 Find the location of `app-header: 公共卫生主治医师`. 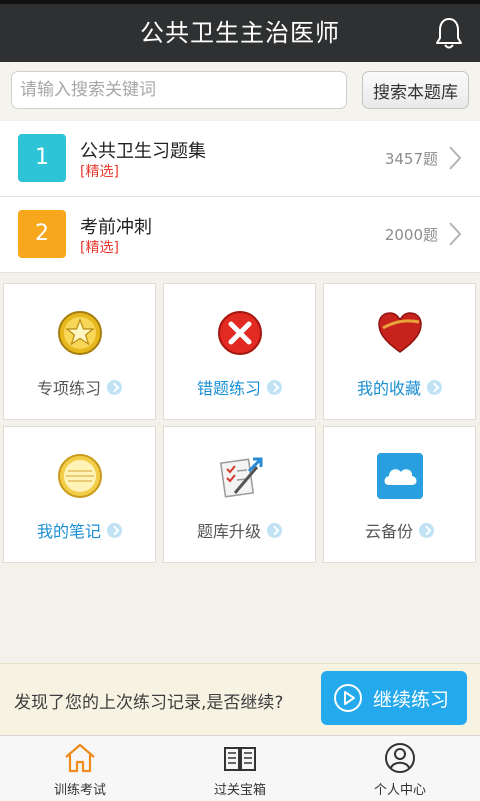

app-header: 公共卫生主治医师 is located at coordinates (240, 33).